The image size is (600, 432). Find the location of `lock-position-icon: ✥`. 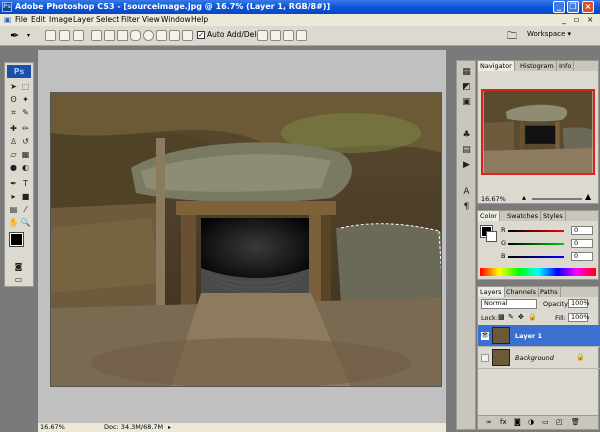

lock-position-icon: ✥ is located at coordinates (521, 317).